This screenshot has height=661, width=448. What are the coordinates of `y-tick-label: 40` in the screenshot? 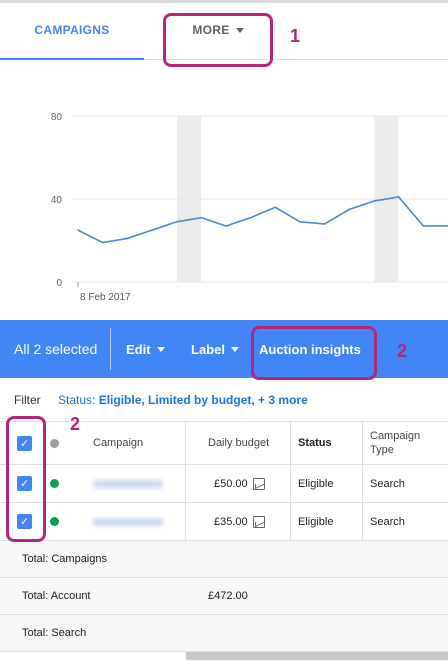 It's located at (57, 200).